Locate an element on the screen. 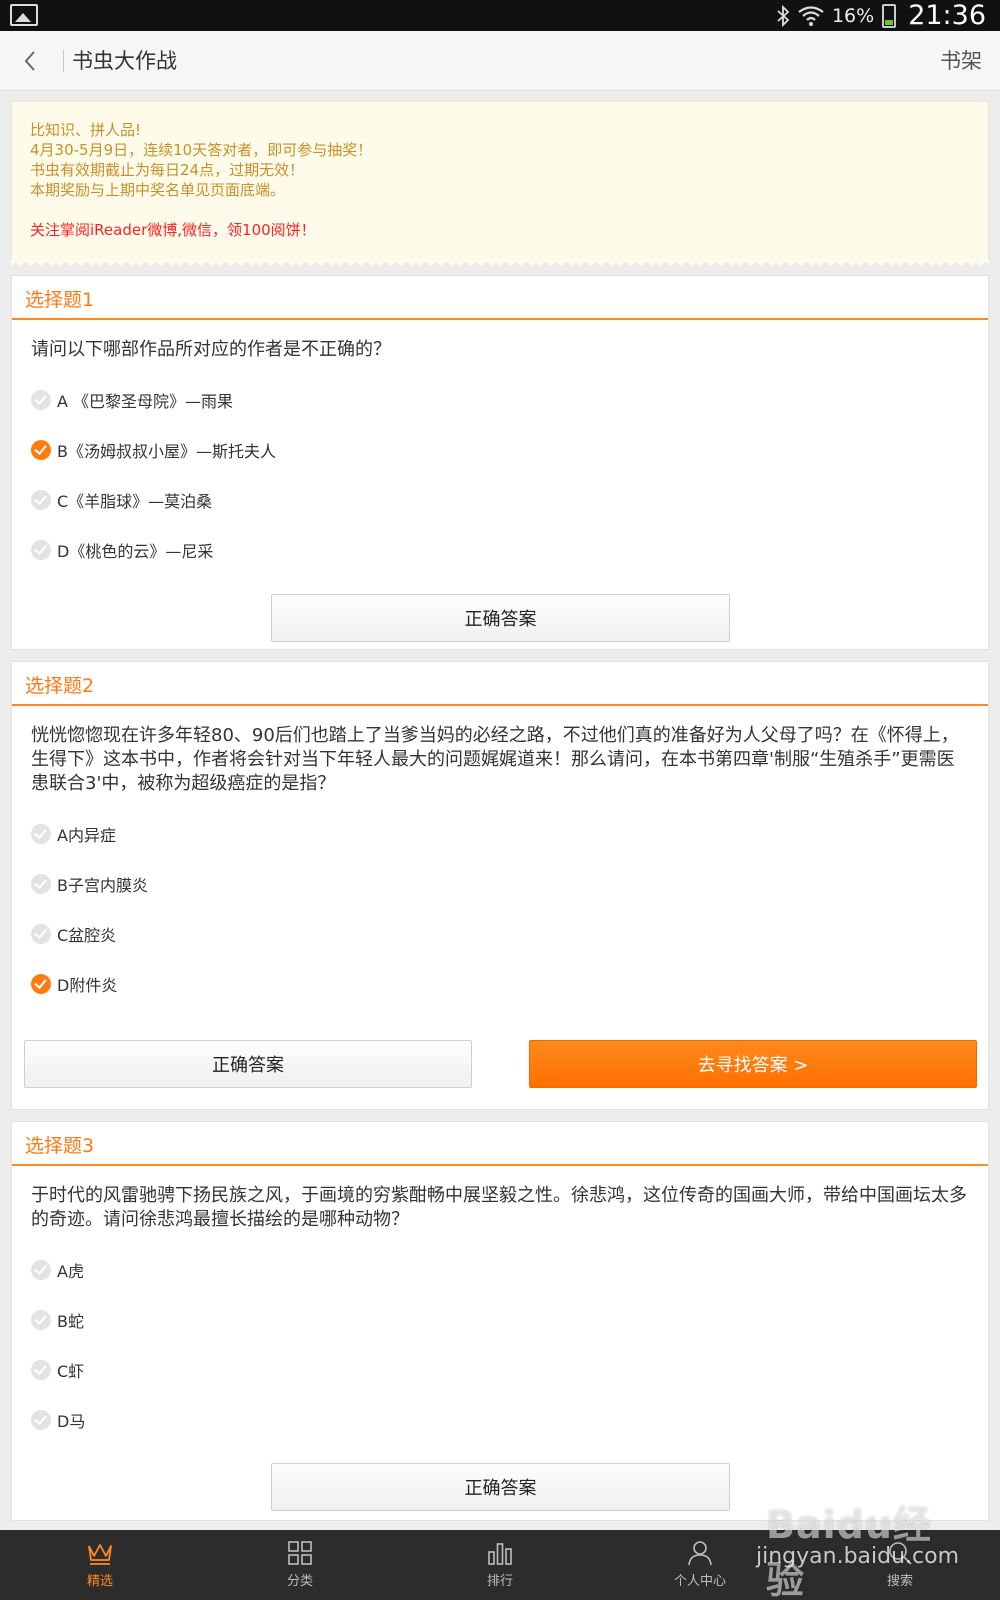 The width and height of the screenshot is (1000, 1600). option-label: A内异症 is located at coordinates (86, 835).